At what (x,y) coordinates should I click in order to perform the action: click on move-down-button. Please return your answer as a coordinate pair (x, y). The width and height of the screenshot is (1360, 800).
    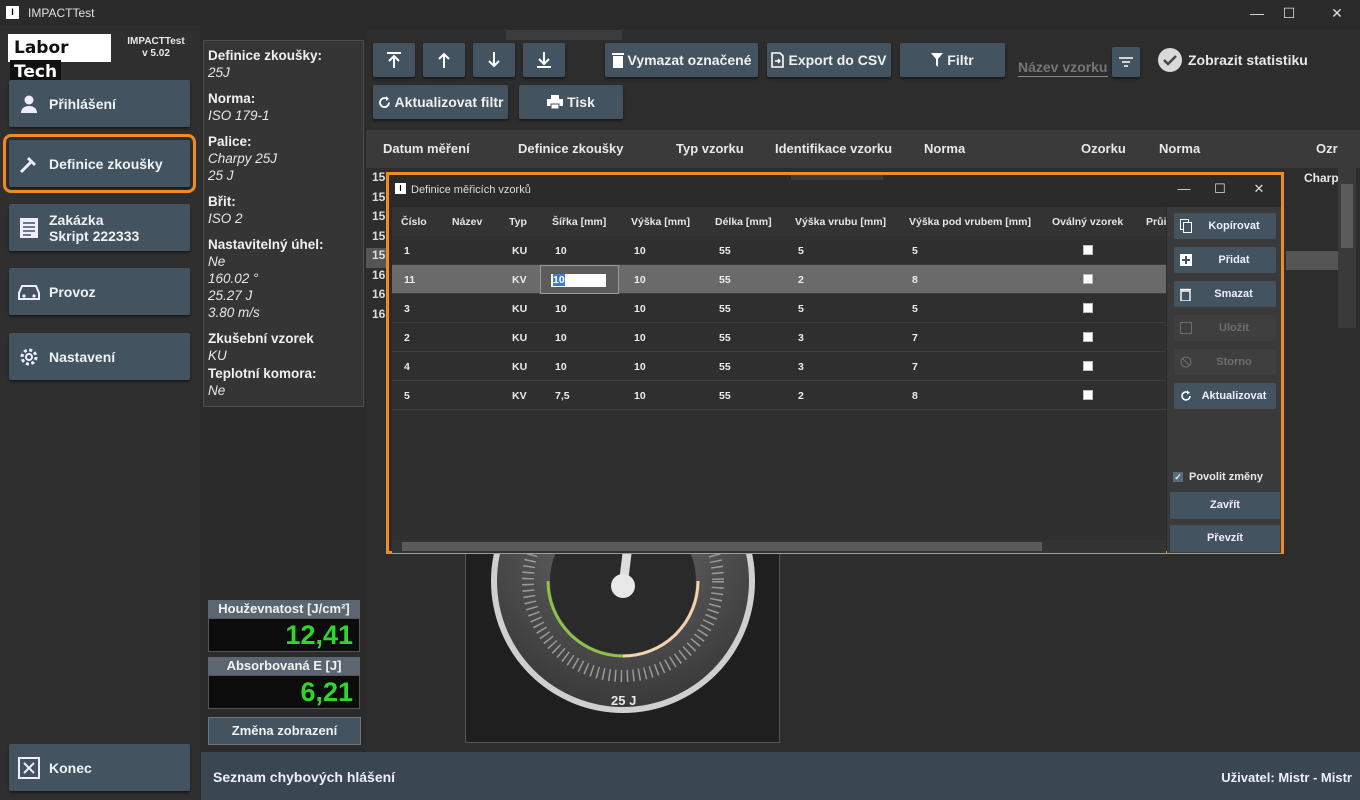
    Looking at the image, I should click on (494, 60).